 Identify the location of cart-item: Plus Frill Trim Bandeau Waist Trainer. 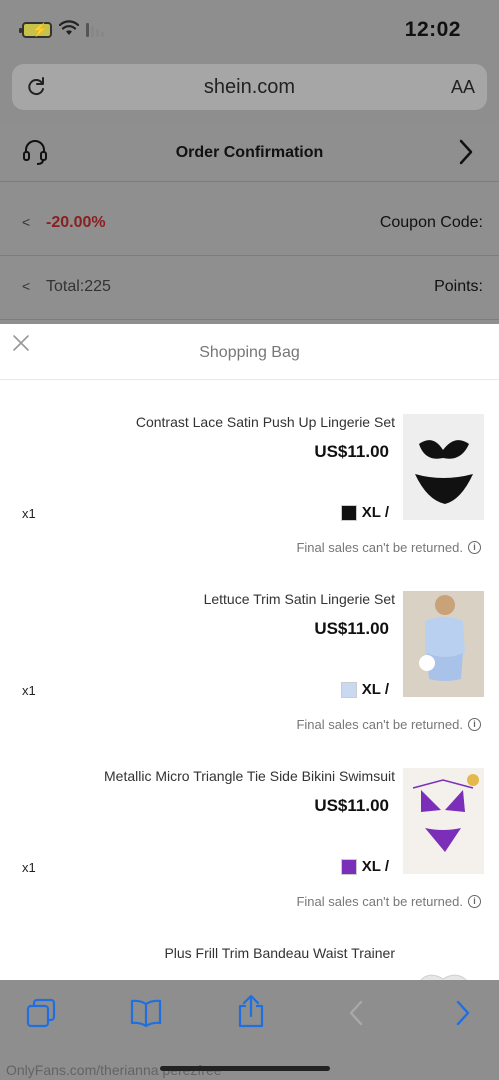
(249, 945).